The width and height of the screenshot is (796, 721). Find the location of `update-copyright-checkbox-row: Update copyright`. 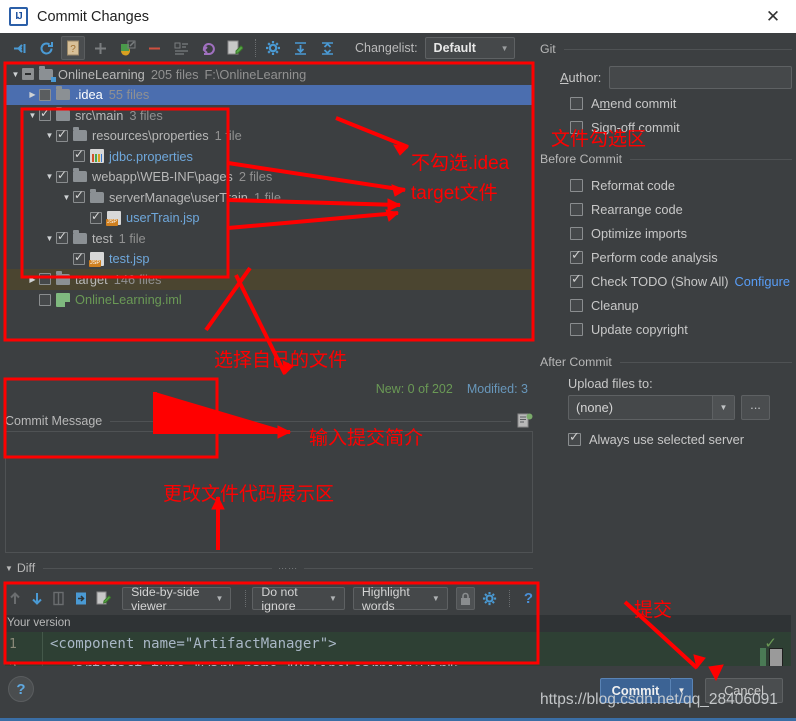

update-copyright-checkbox-row: Update copyright is located at coordinates (666, 329).